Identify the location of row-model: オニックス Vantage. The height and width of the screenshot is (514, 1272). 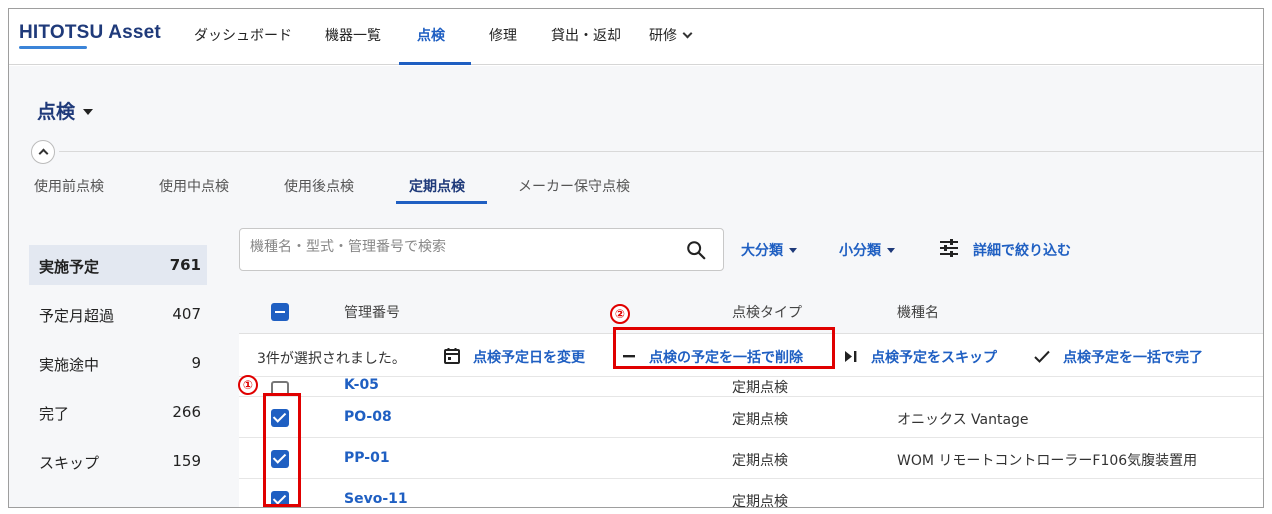
(963, 420).